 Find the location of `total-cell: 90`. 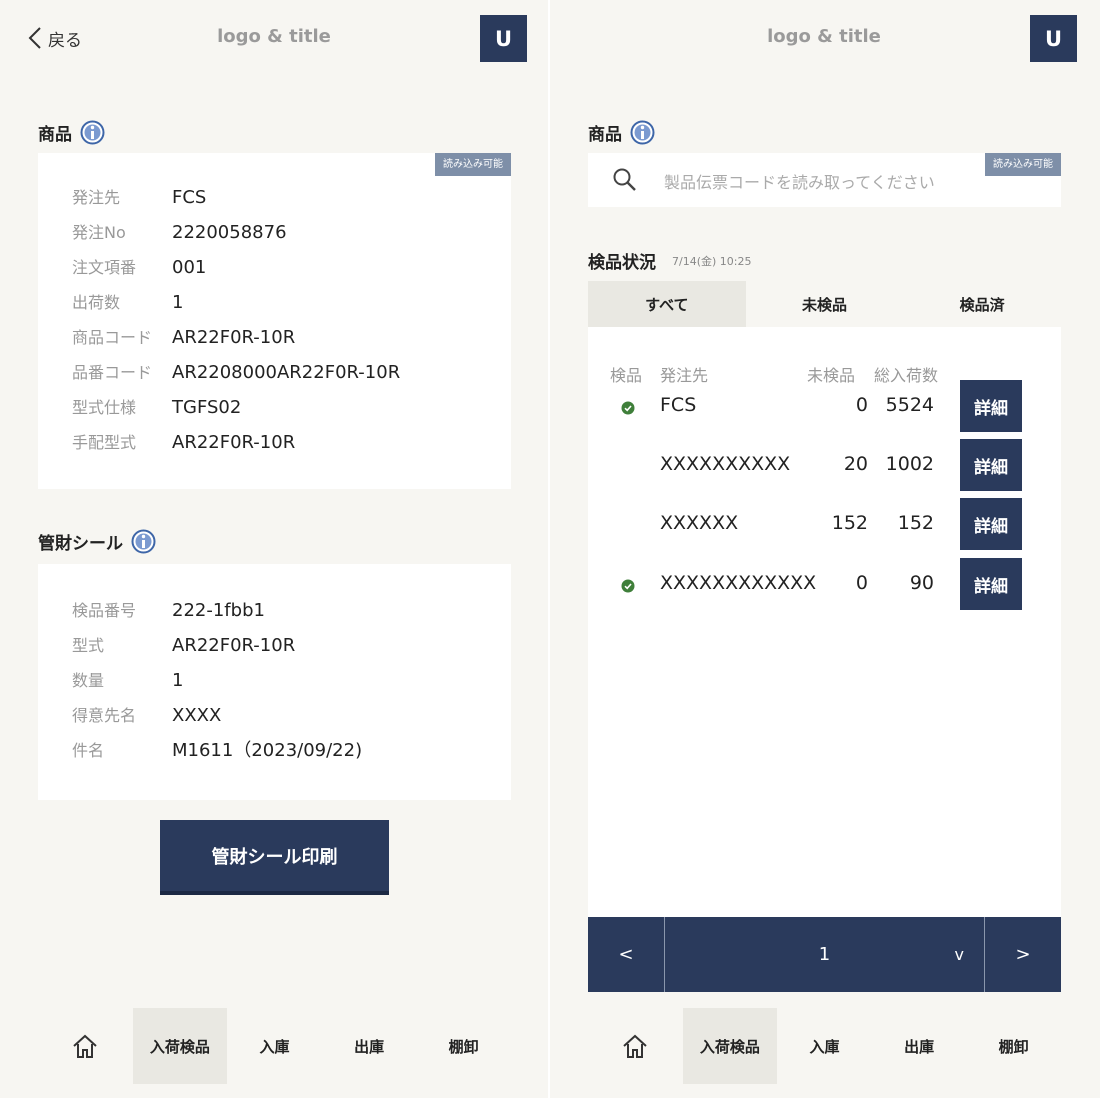

total-cell: 90 is located at coordinates (921, 583).